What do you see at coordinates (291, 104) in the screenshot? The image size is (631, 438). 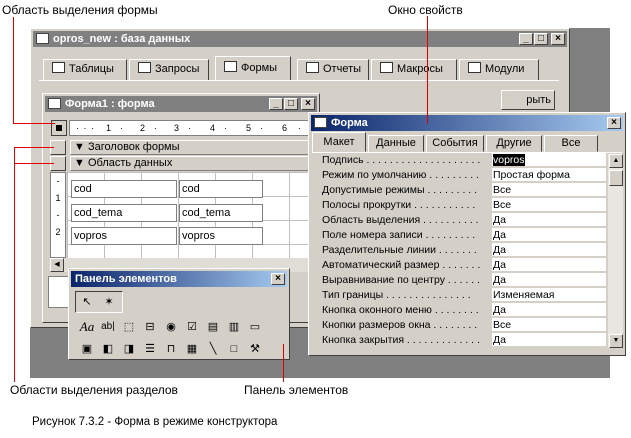 I see `form-maximize-button: □` at bounding box center [291, 104].